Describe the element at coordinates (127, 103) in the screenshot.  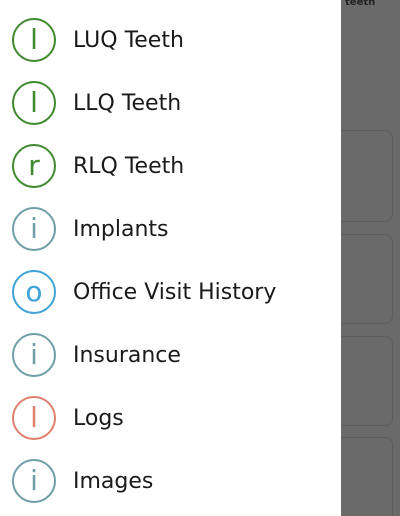
I see `menu-item-label: LLQ Teeth` at that location.